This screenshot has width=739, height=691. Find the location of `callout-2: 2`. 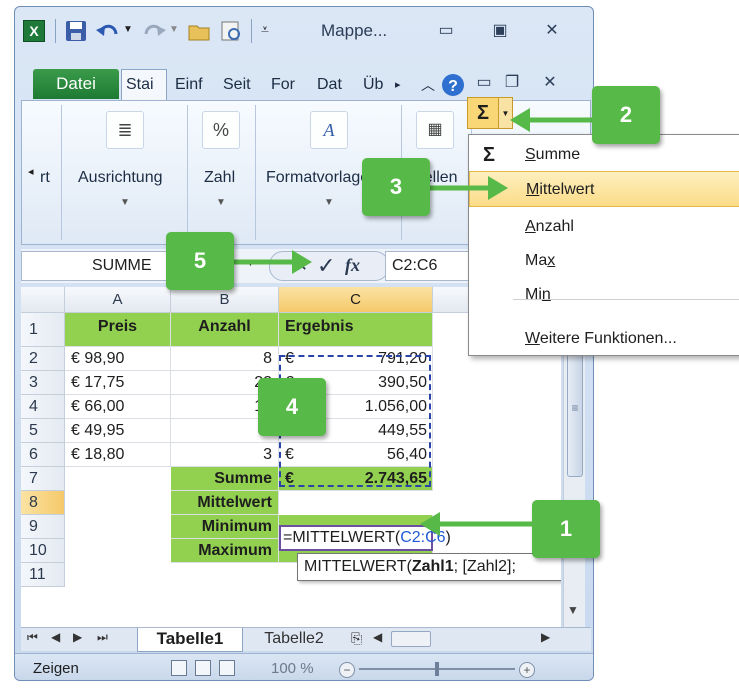

callout-2: 2 is located at coordinates (626, 115).